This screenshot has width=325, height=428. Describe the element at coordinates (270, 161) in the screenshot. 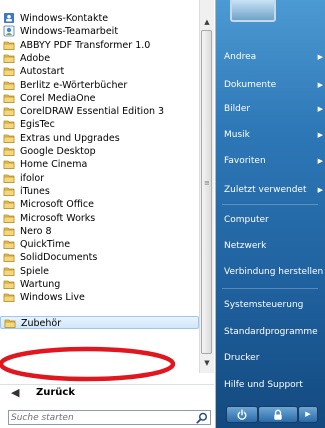

I see `right-item-favoriten: Favoriten ▶` at that location.